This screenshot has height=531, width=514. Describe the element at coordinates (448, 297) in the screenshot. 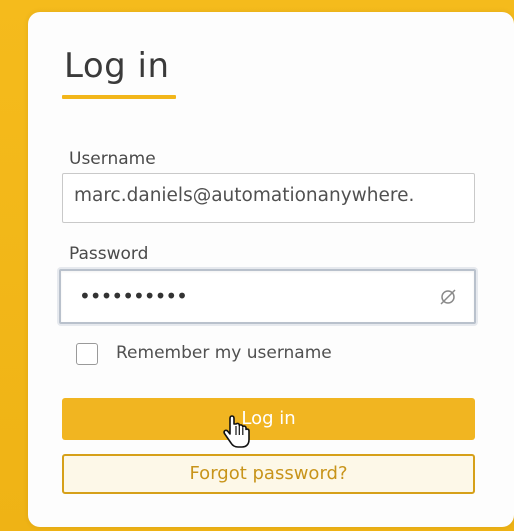

I see `eye-slash-icon` at that location.